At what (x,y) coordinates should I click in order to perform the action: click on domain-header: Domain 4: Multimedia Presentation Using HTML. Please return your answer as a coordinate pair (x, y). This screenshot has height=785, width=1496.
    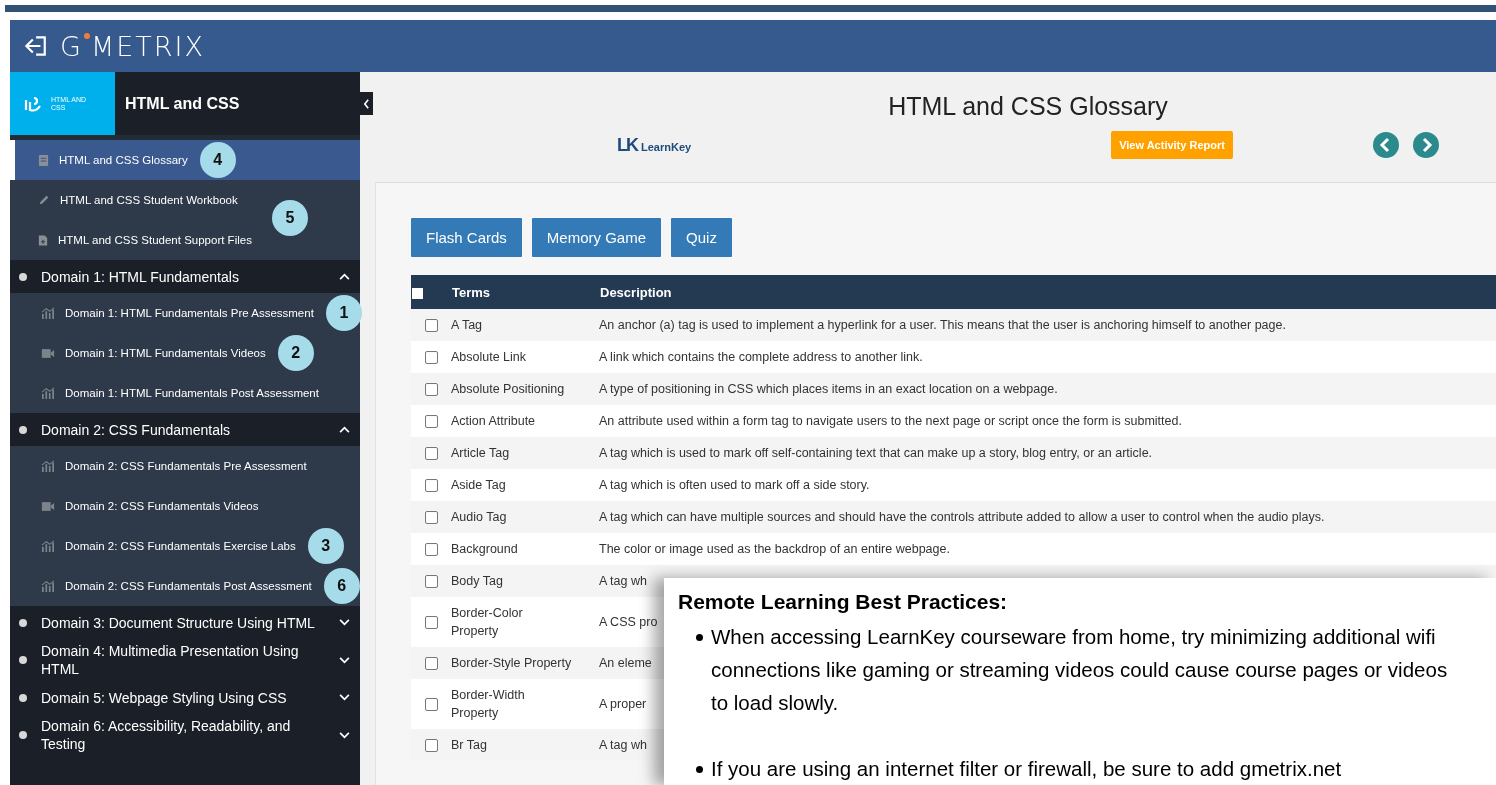
    Looking at the image, I should click on (185, 660).